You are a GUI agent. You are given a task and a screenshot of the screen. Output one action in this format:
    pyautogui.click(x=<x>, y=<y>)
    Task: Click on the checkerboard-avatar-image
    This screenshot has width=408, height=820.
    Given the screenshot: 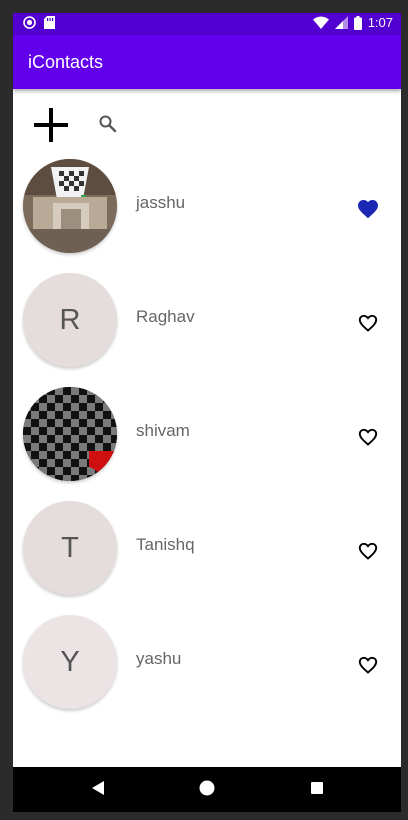 What is the action you would take?
    pyautogui.click(x=70, y=434)
    